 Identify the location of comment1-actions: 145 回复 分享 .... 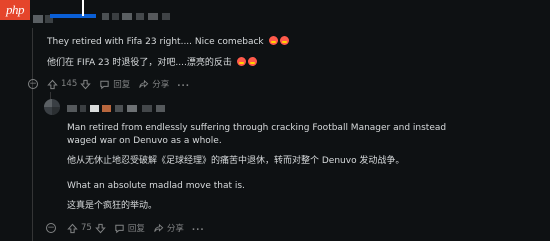
(122, 84).